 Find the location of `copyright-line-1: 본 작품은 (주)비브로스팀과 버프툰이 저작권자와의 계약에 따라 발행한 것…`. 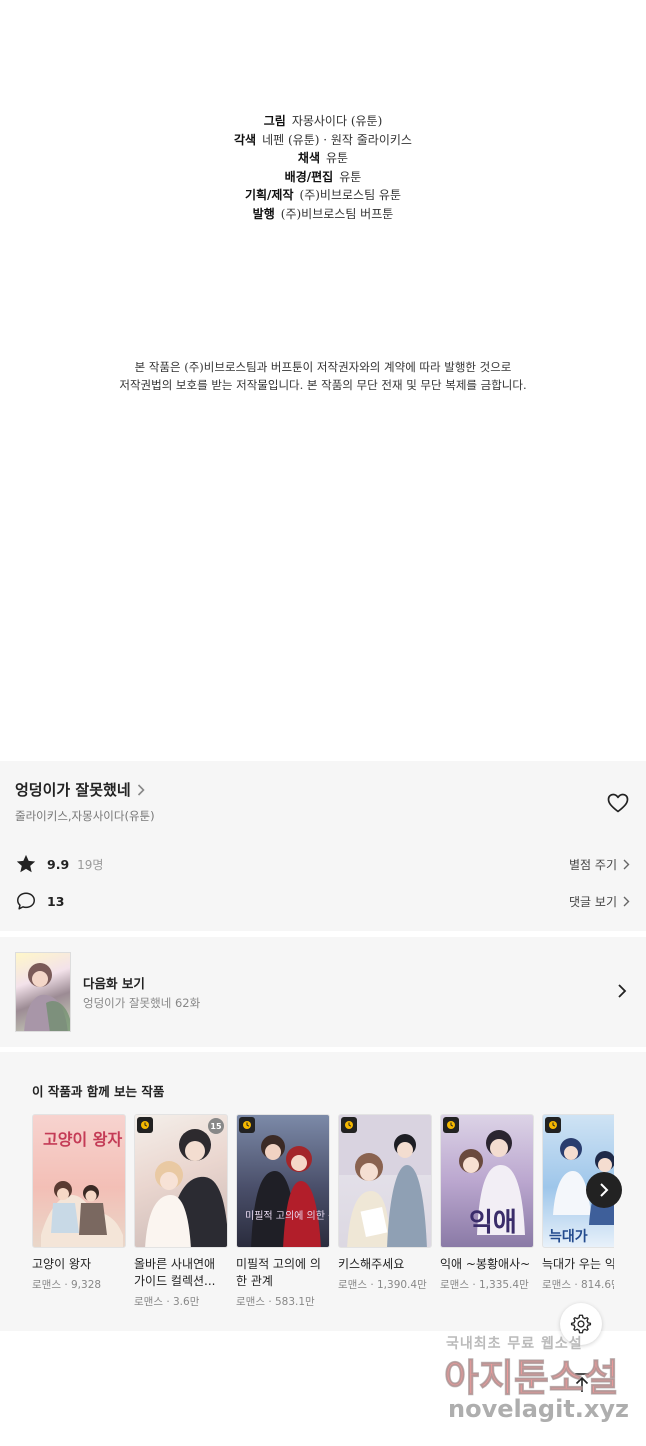

copyright-line-1: 본 작품은 (주)비브로스팀과 버프툰이 저작권자와의 계약에 따라 발행한 것… is located at coordinates (323, 367).